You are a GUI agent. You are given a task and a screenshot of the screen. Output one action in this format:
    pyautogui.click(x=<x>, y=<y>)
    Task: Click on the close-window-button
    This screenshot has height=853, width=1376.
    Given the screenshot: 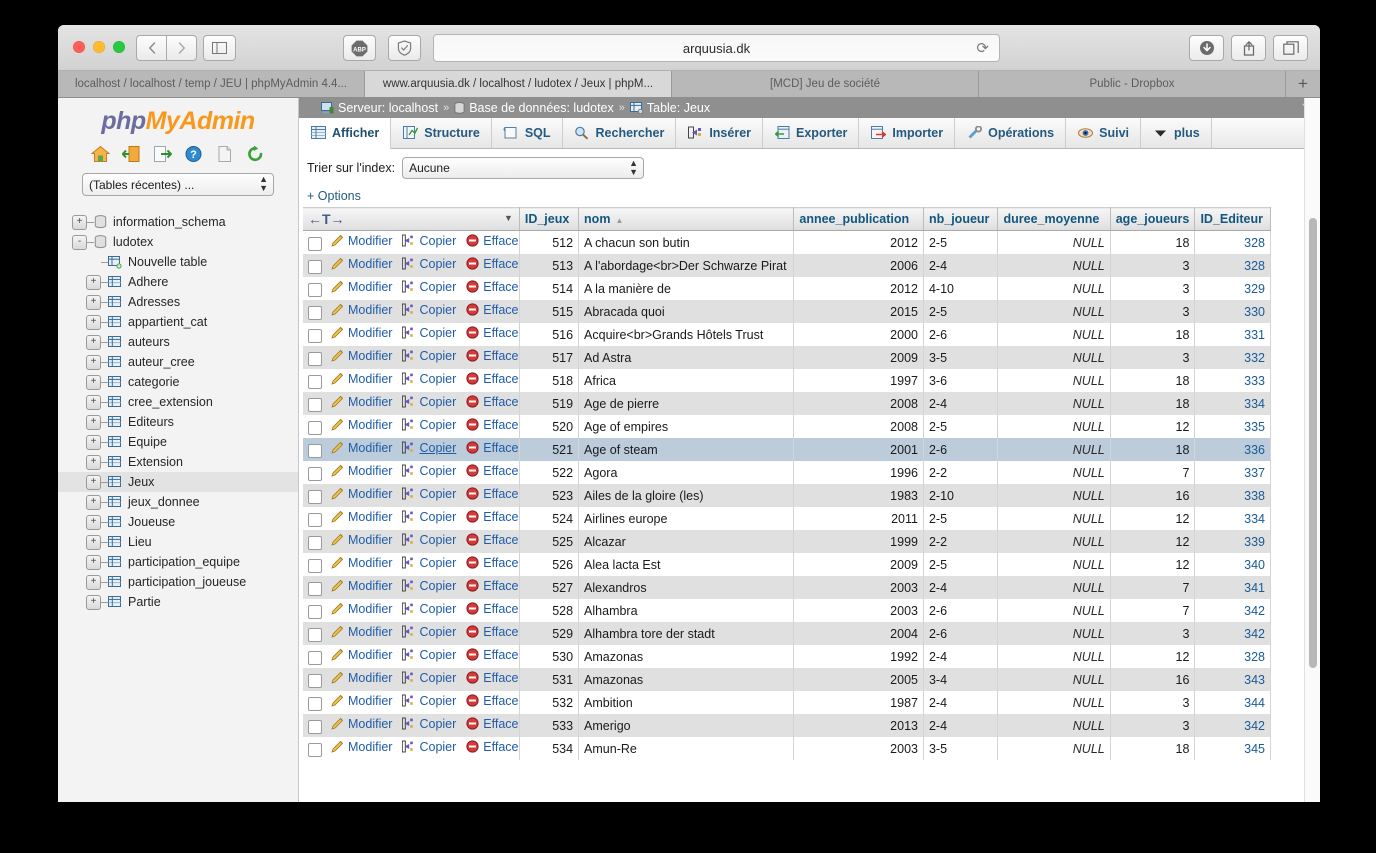 What is the action you would take?
    pyautogui.click(x=79, y=47)
    